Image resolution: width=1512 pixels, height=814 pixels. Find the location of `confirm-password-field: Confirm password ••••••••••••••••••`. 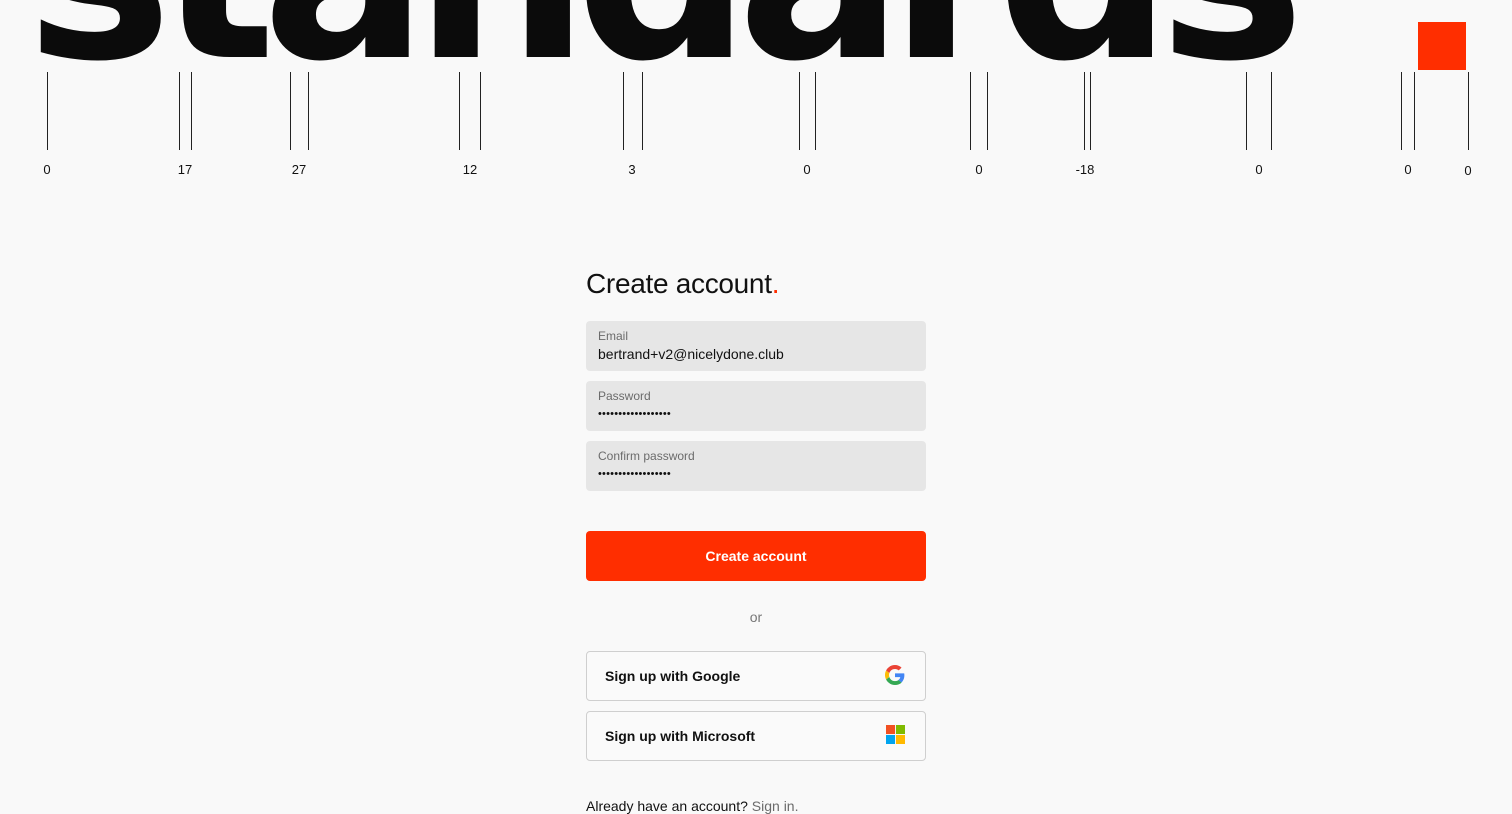

confirm-password-field: Confirm password •••••••••••••••••• is located at coordinates (756, 466).